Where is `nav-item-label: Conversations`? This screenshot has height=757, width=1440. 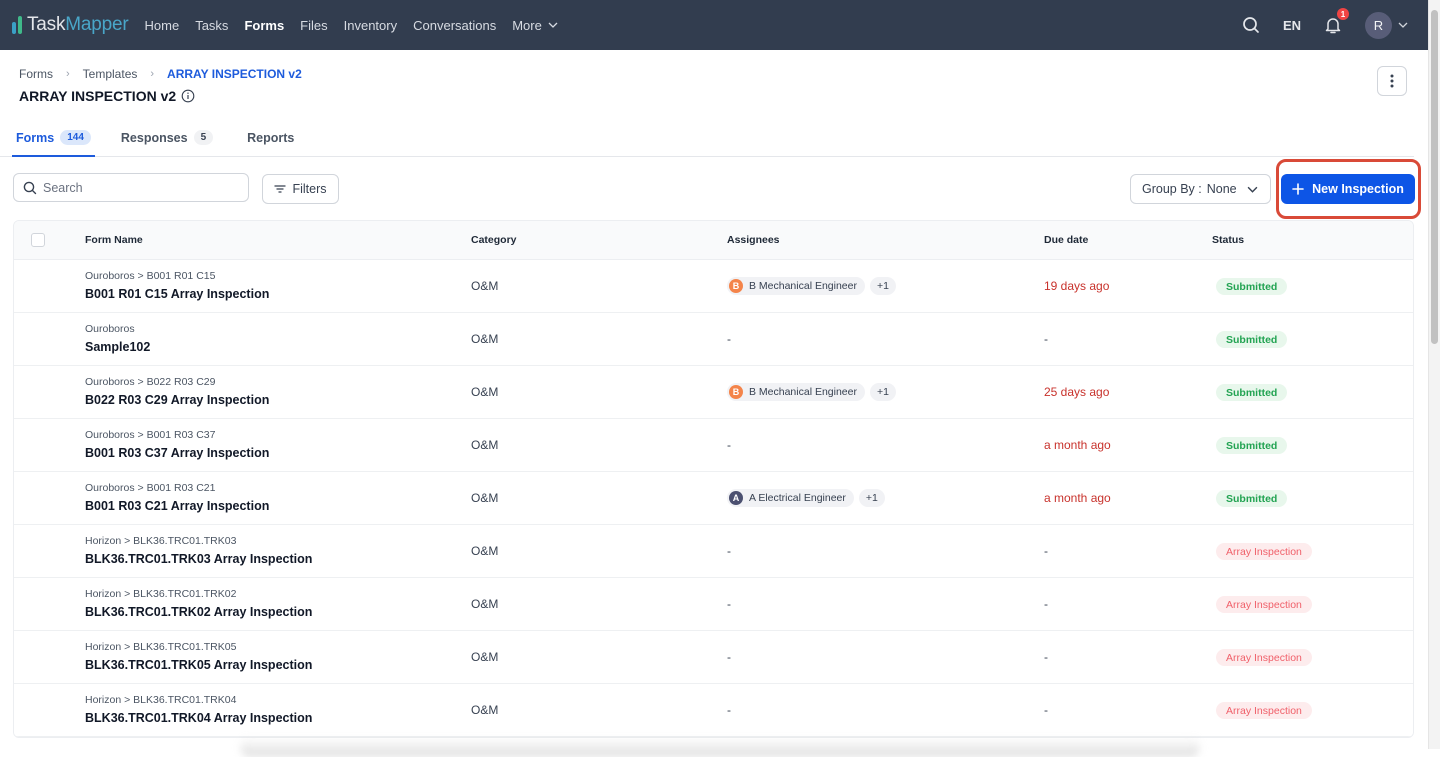
nav-item-label: Conversations is located at coordinates (455, 25).